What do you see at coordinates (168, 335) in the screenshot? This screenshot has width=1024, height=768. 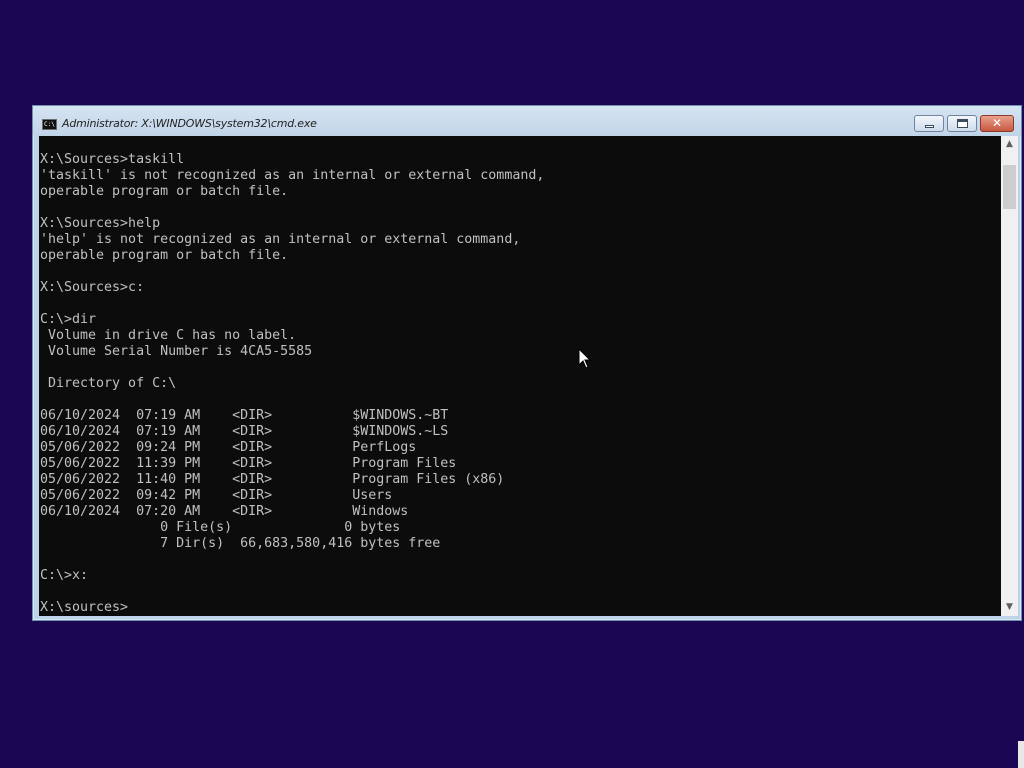 I see `console-line: Volume in drive C has no label.` at bounding box center [168, 335].